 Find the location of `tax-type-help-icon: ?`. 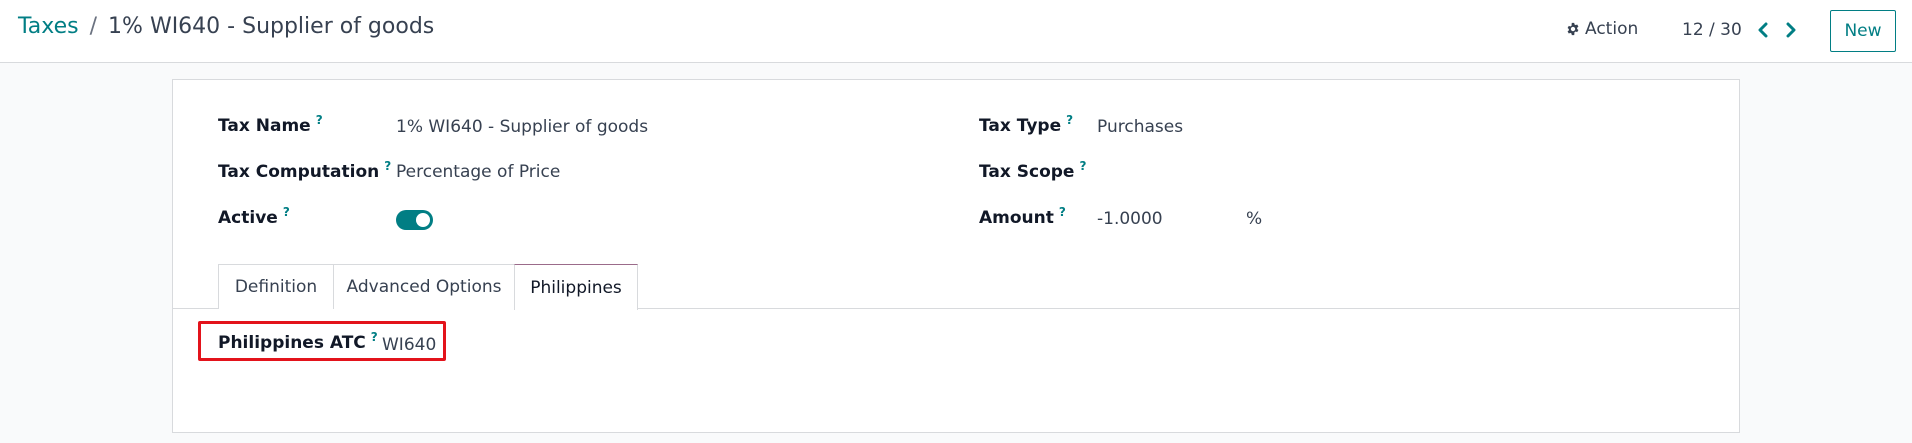

tax-type-help-icon: ? is located at coordinates (1069, 120).